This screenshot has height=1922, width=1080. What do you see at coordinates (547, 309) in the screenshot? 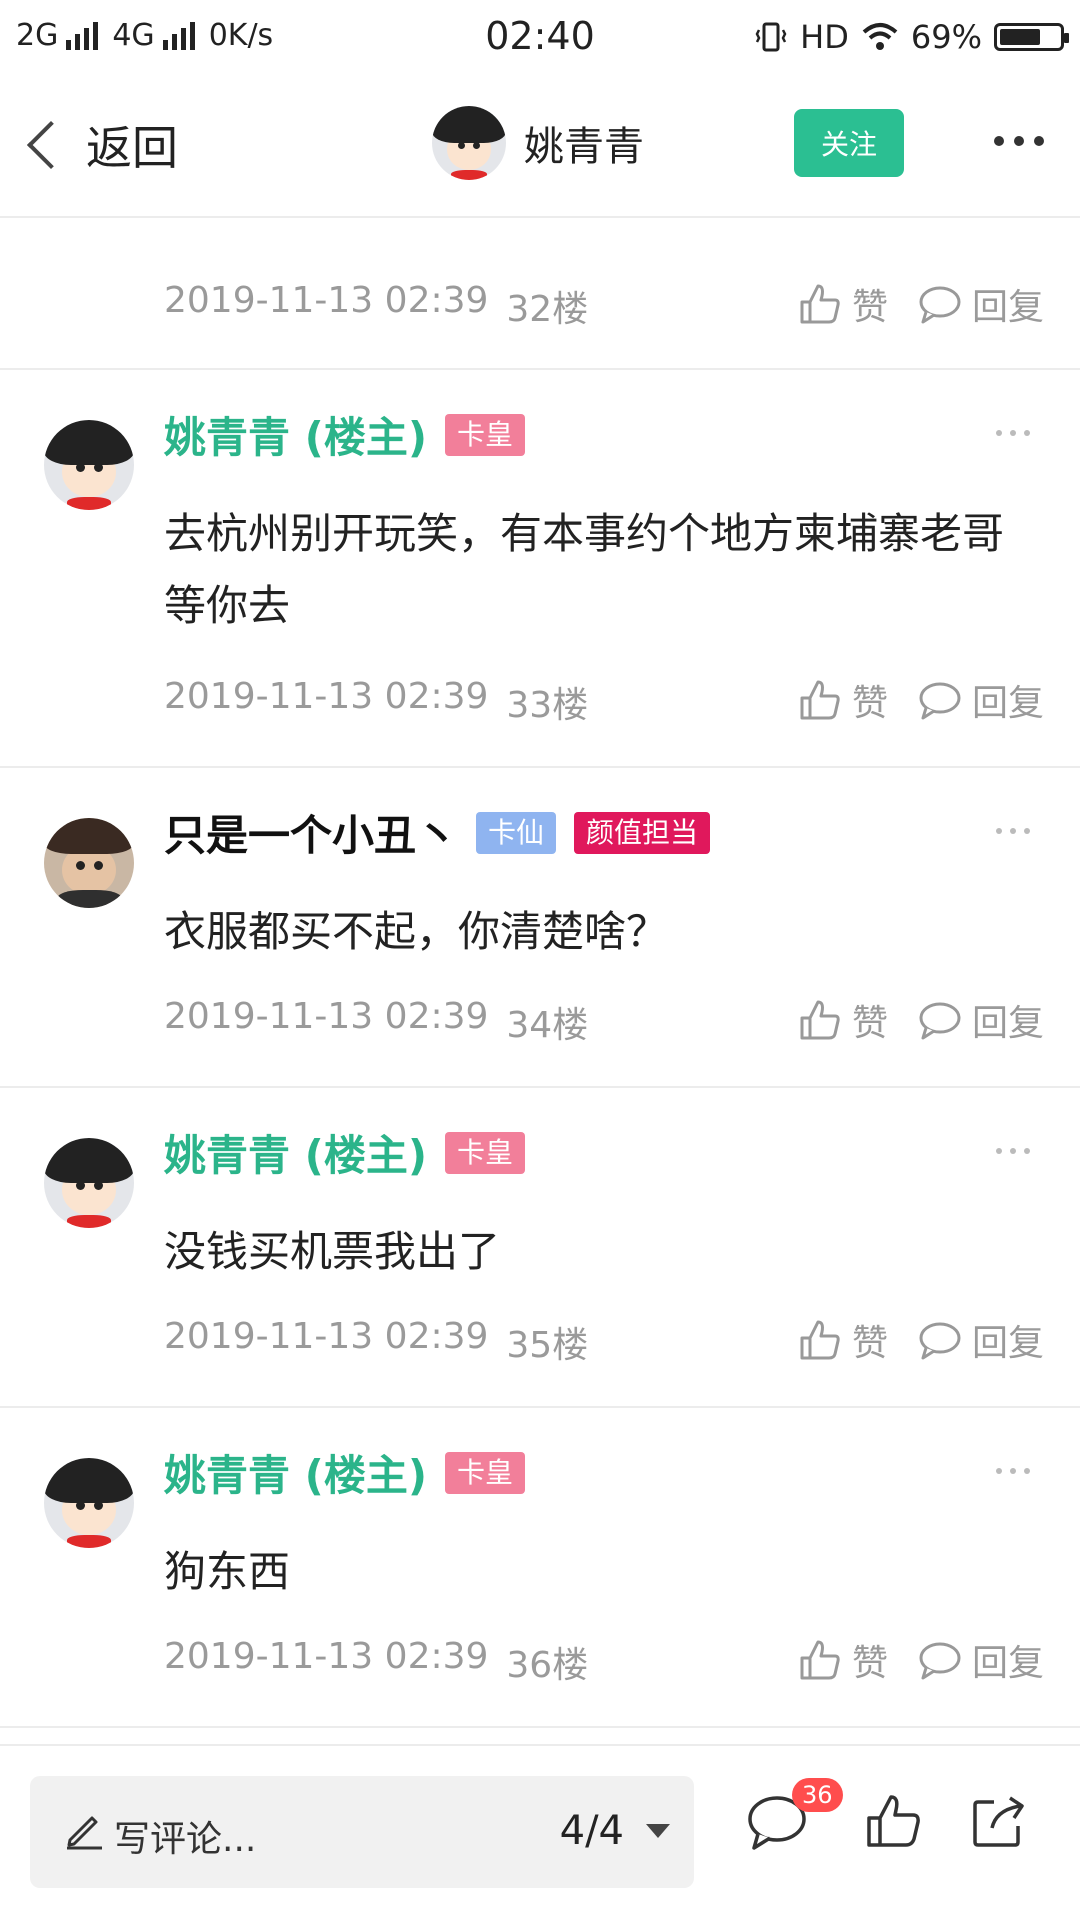
I see `post-floor: 32楼` at bounding box center [547, 309].